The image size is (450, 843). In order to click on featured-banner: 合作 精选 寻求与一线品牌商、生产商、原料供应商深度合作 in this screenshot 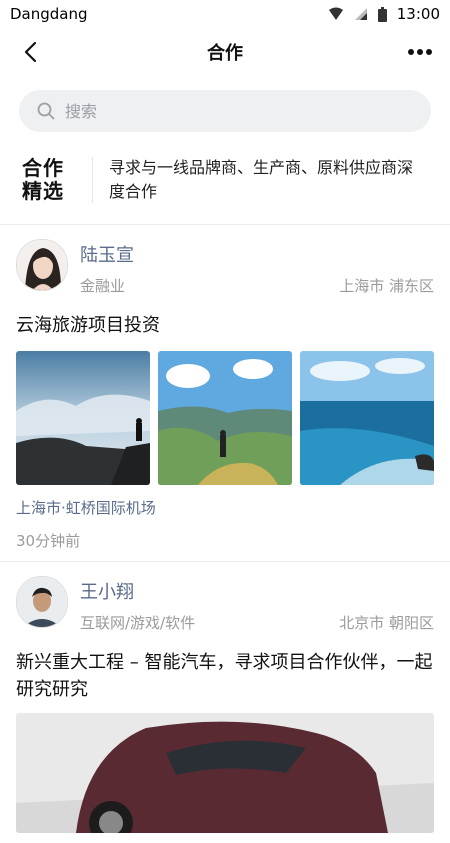, I will do `click(225, 170)`.